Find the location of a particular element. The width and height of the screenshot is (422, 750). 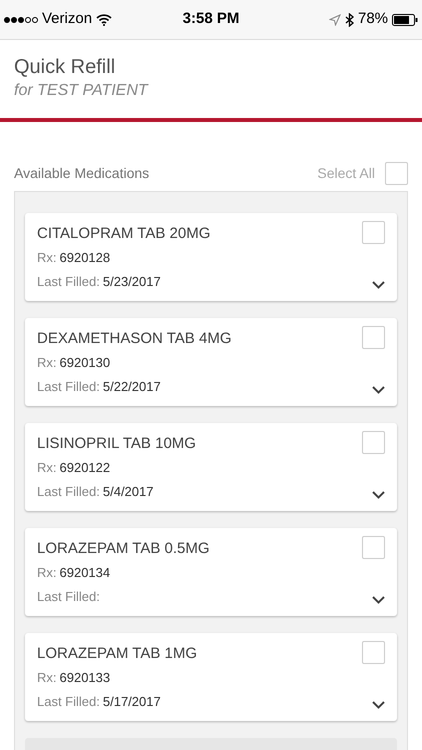

last-filled-date: 5/23/2017 is located at coordinates (131, 282).